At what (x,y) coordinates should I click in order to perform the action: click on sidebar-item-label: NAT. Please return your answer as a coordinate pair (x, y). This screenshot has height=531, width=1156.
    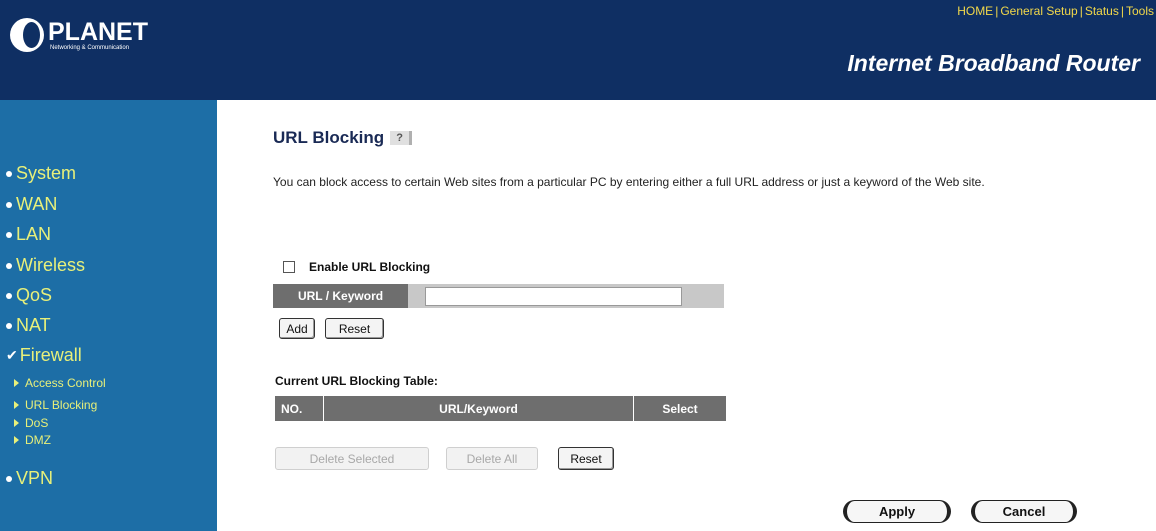
    Looking at the image, I should click on (33, 325).